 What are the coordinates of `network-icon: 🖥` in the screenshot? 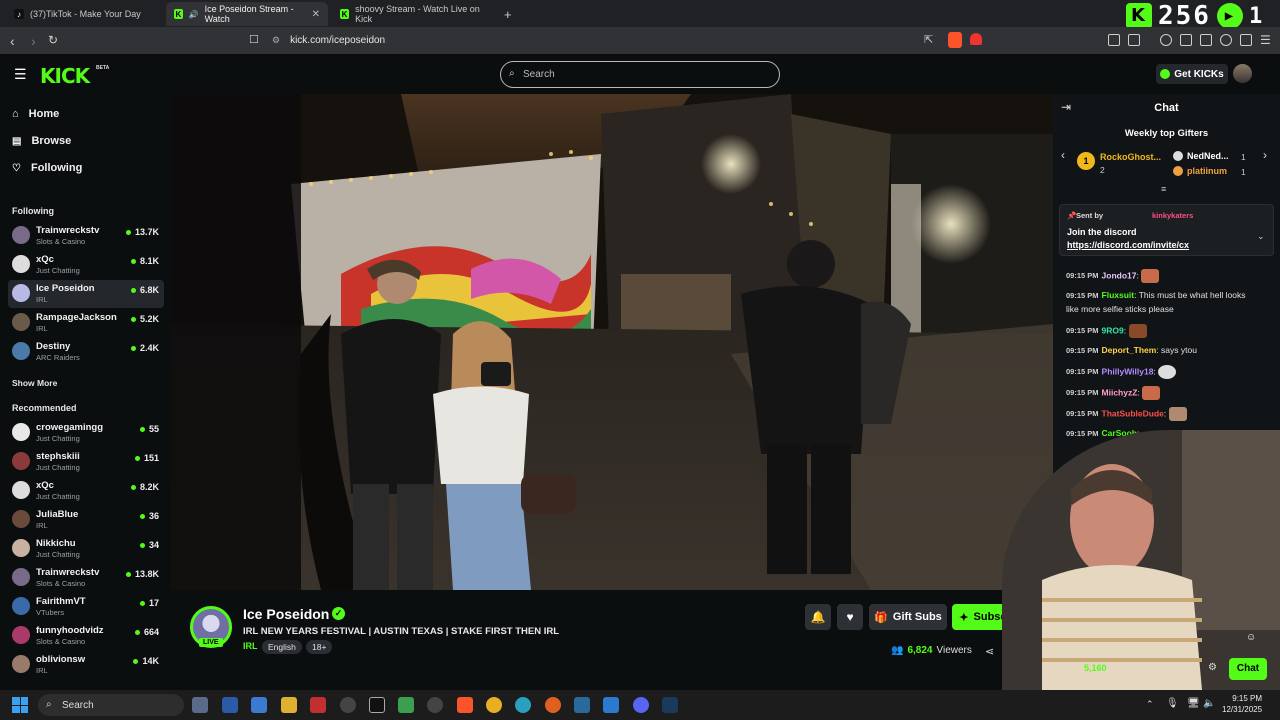 It's located at (1193, 703).